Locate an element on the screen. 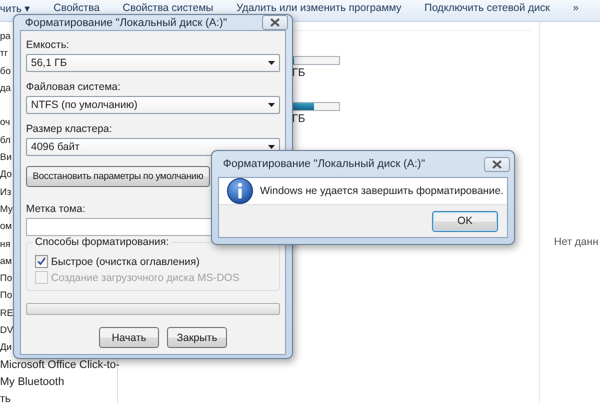  dropdown: 56,1 ГБ is located at coordinates (153, 63).